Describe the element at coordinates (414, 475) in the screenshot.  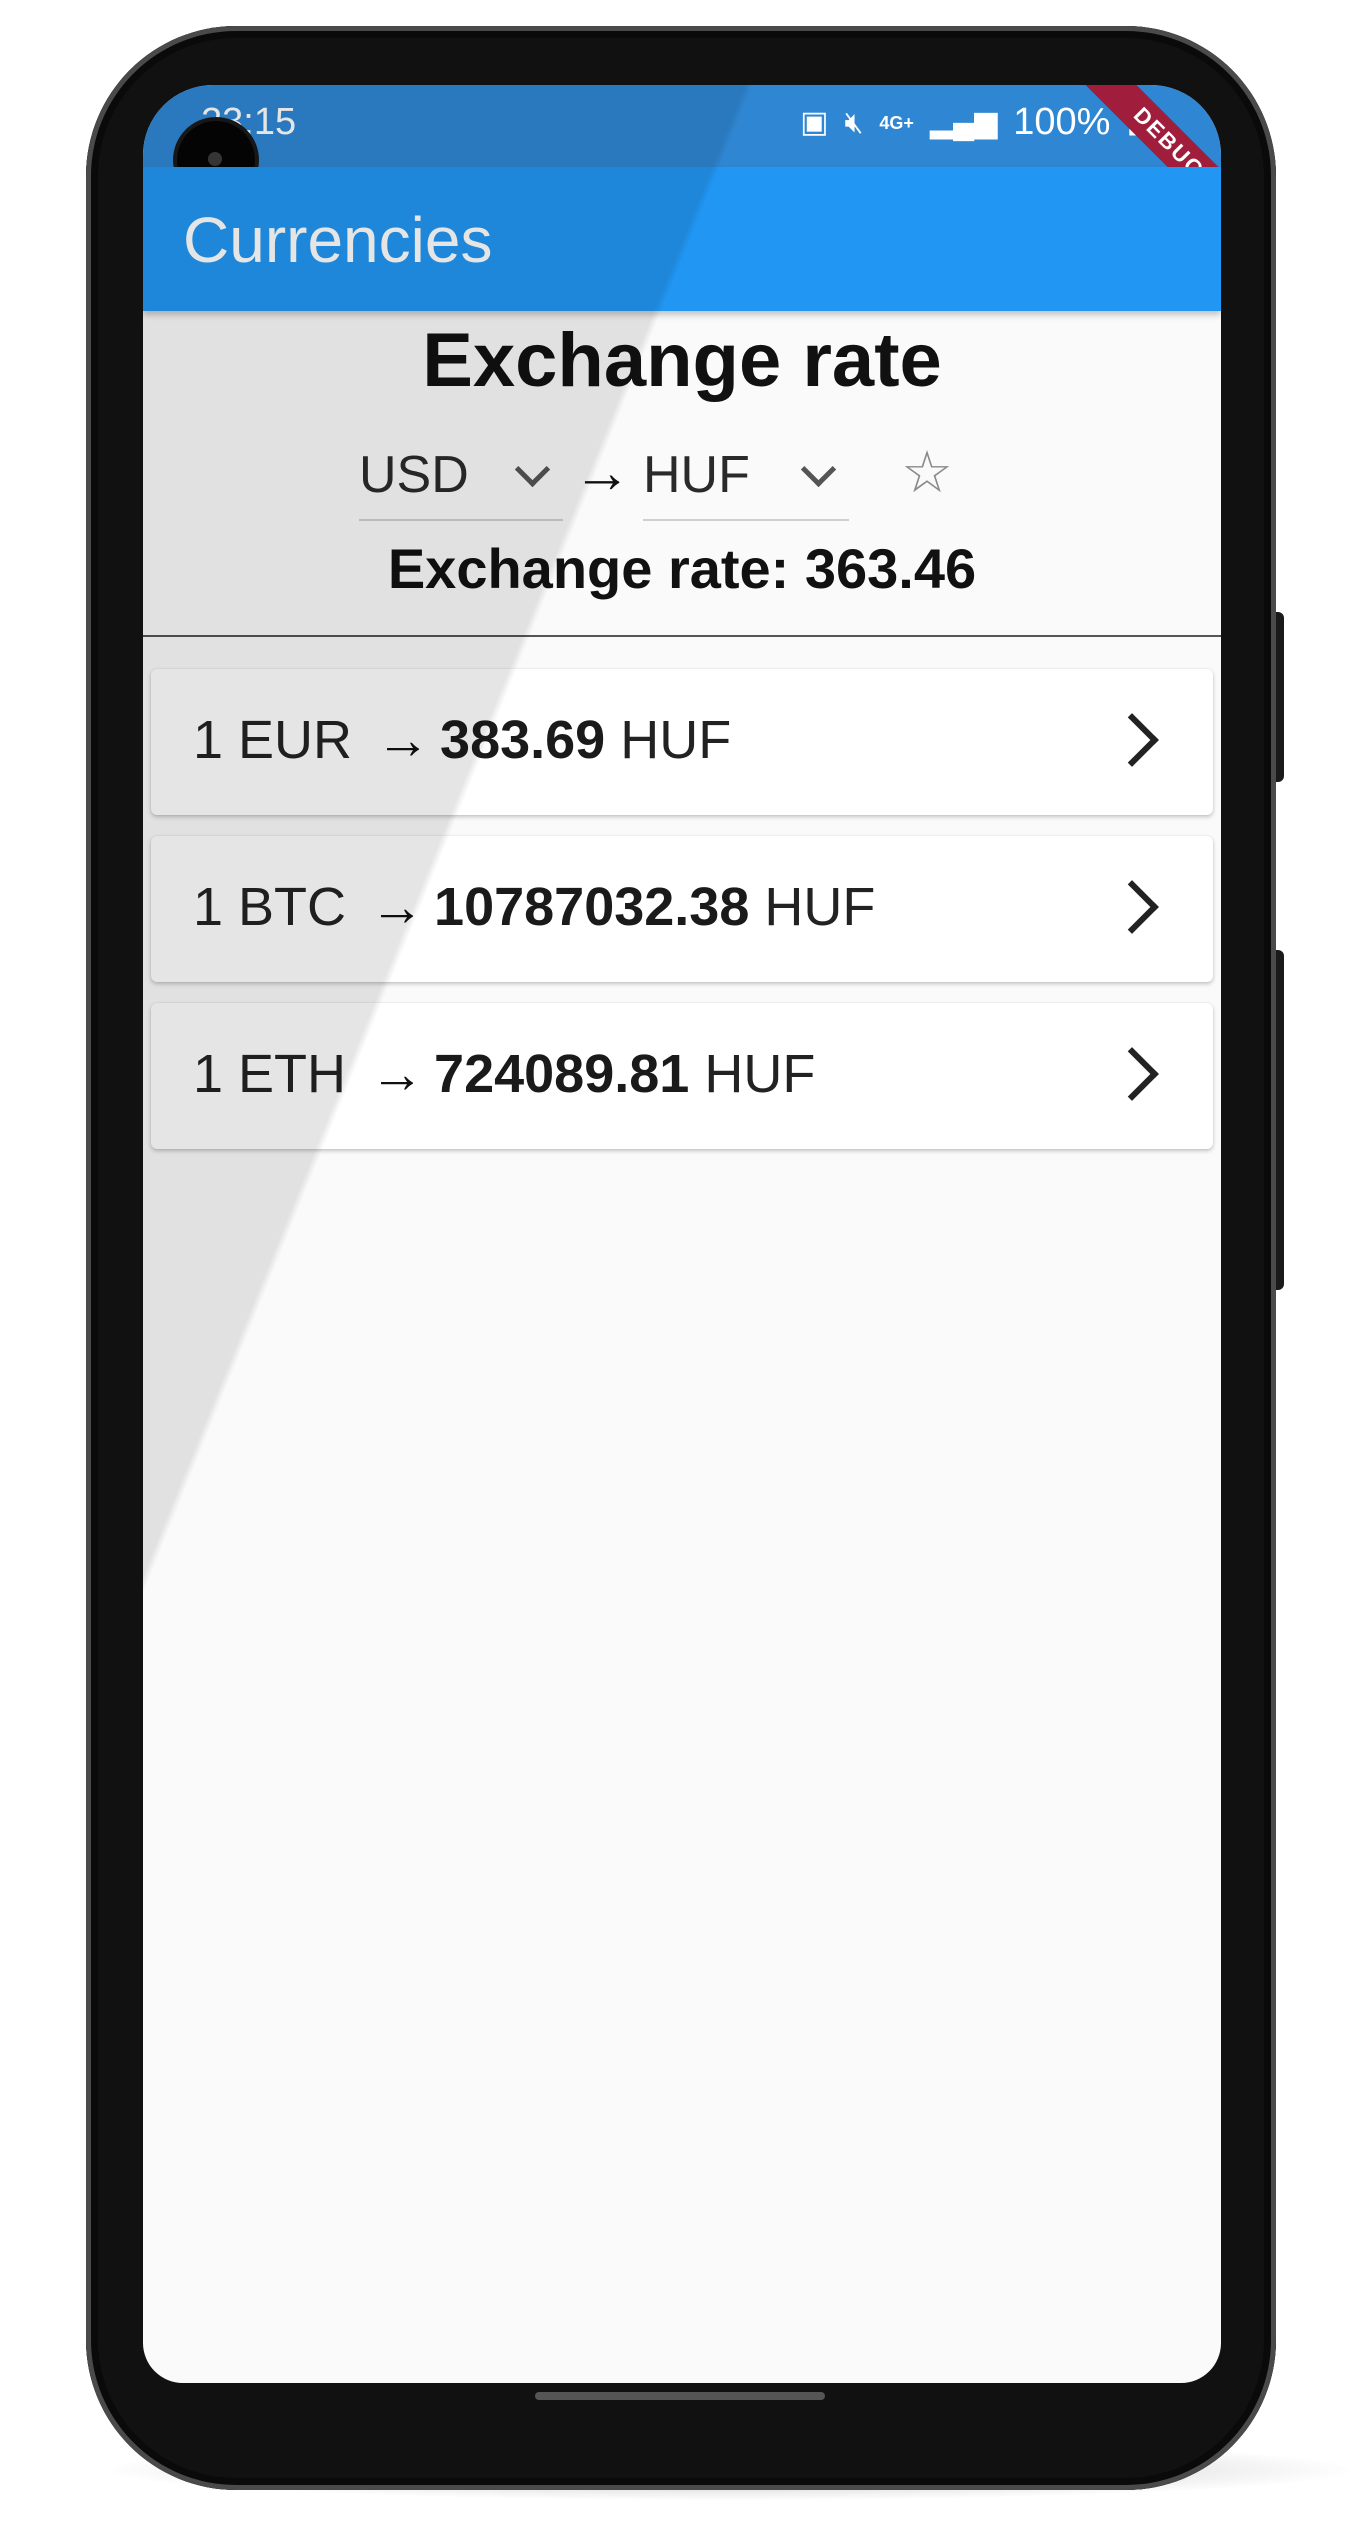
I see `from-currency-value: USD` at that location.